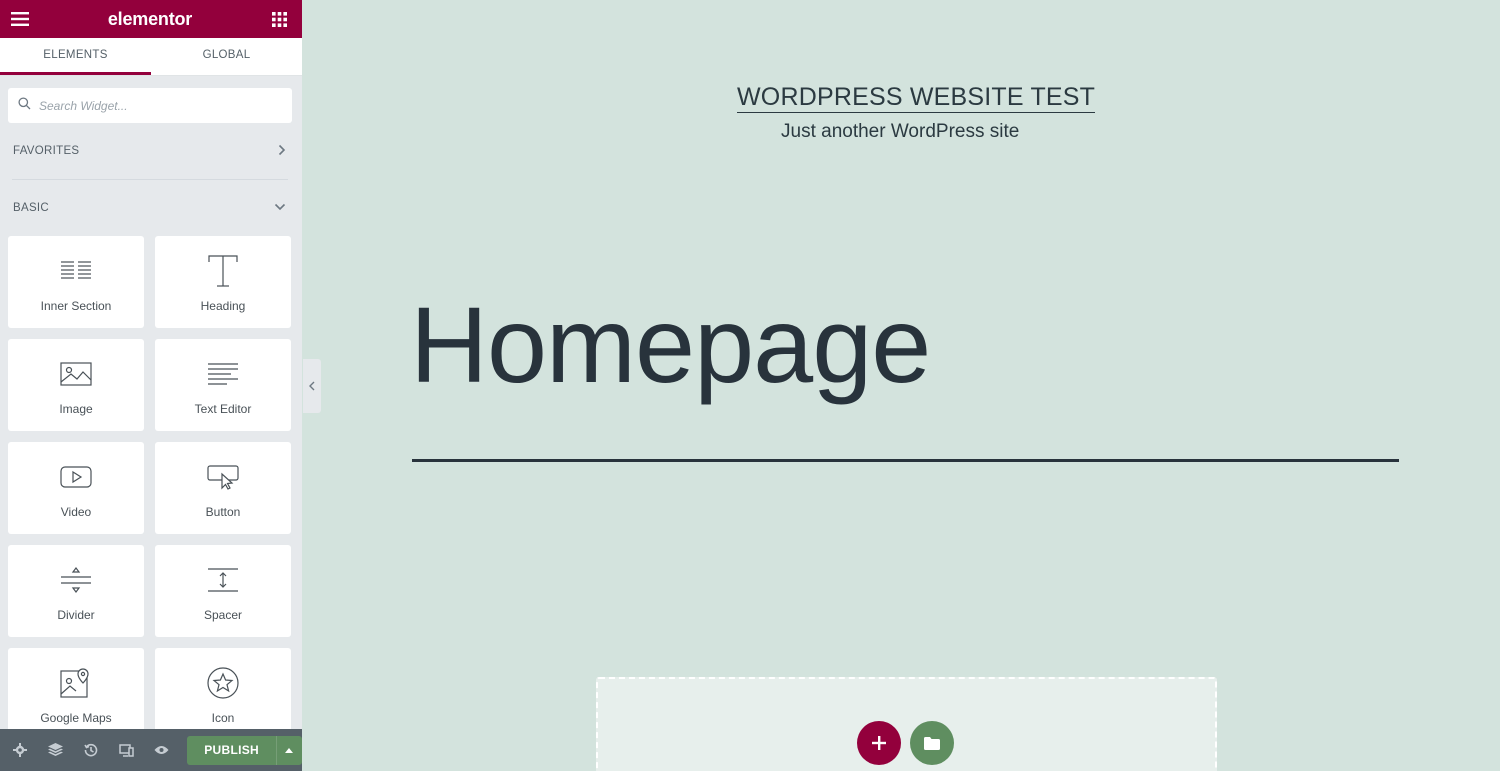 The width and height of the screenshot is (1500, 771). What do you see at coordinates (24, 105) in the screenshot?
I see `search-icon` at bounding box center [24, 105].